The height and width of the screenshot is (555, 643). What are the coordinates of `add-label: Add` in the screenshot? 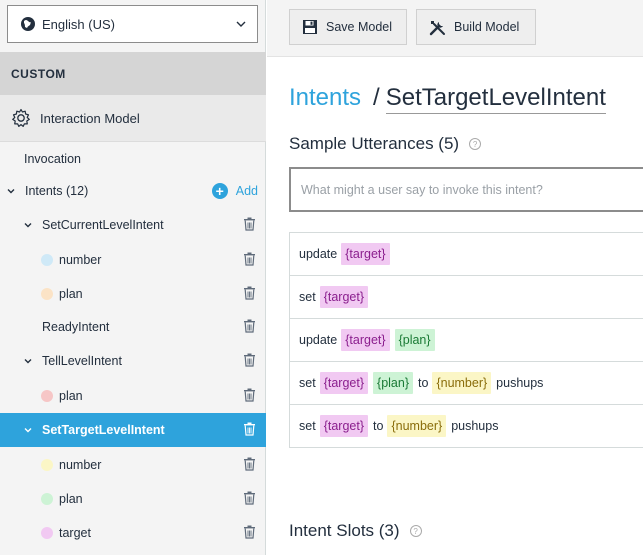 It's located at (246, 191).